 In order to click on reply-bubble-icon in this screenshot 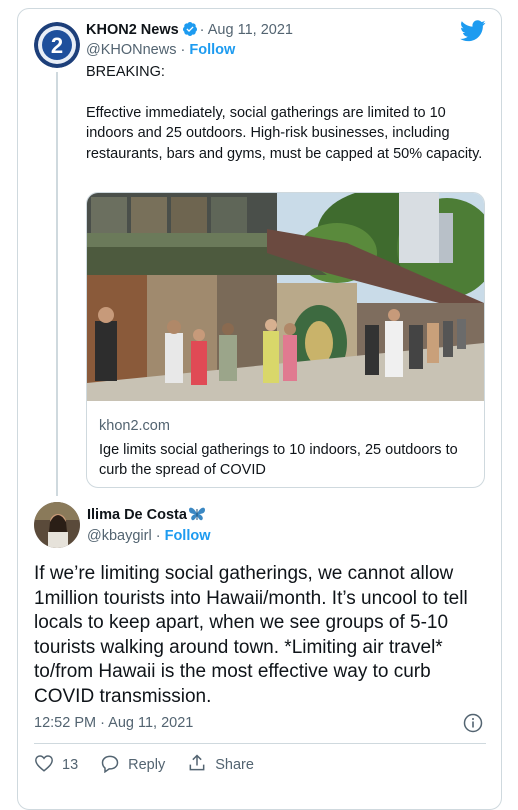, I will do `click(114, 765)`.